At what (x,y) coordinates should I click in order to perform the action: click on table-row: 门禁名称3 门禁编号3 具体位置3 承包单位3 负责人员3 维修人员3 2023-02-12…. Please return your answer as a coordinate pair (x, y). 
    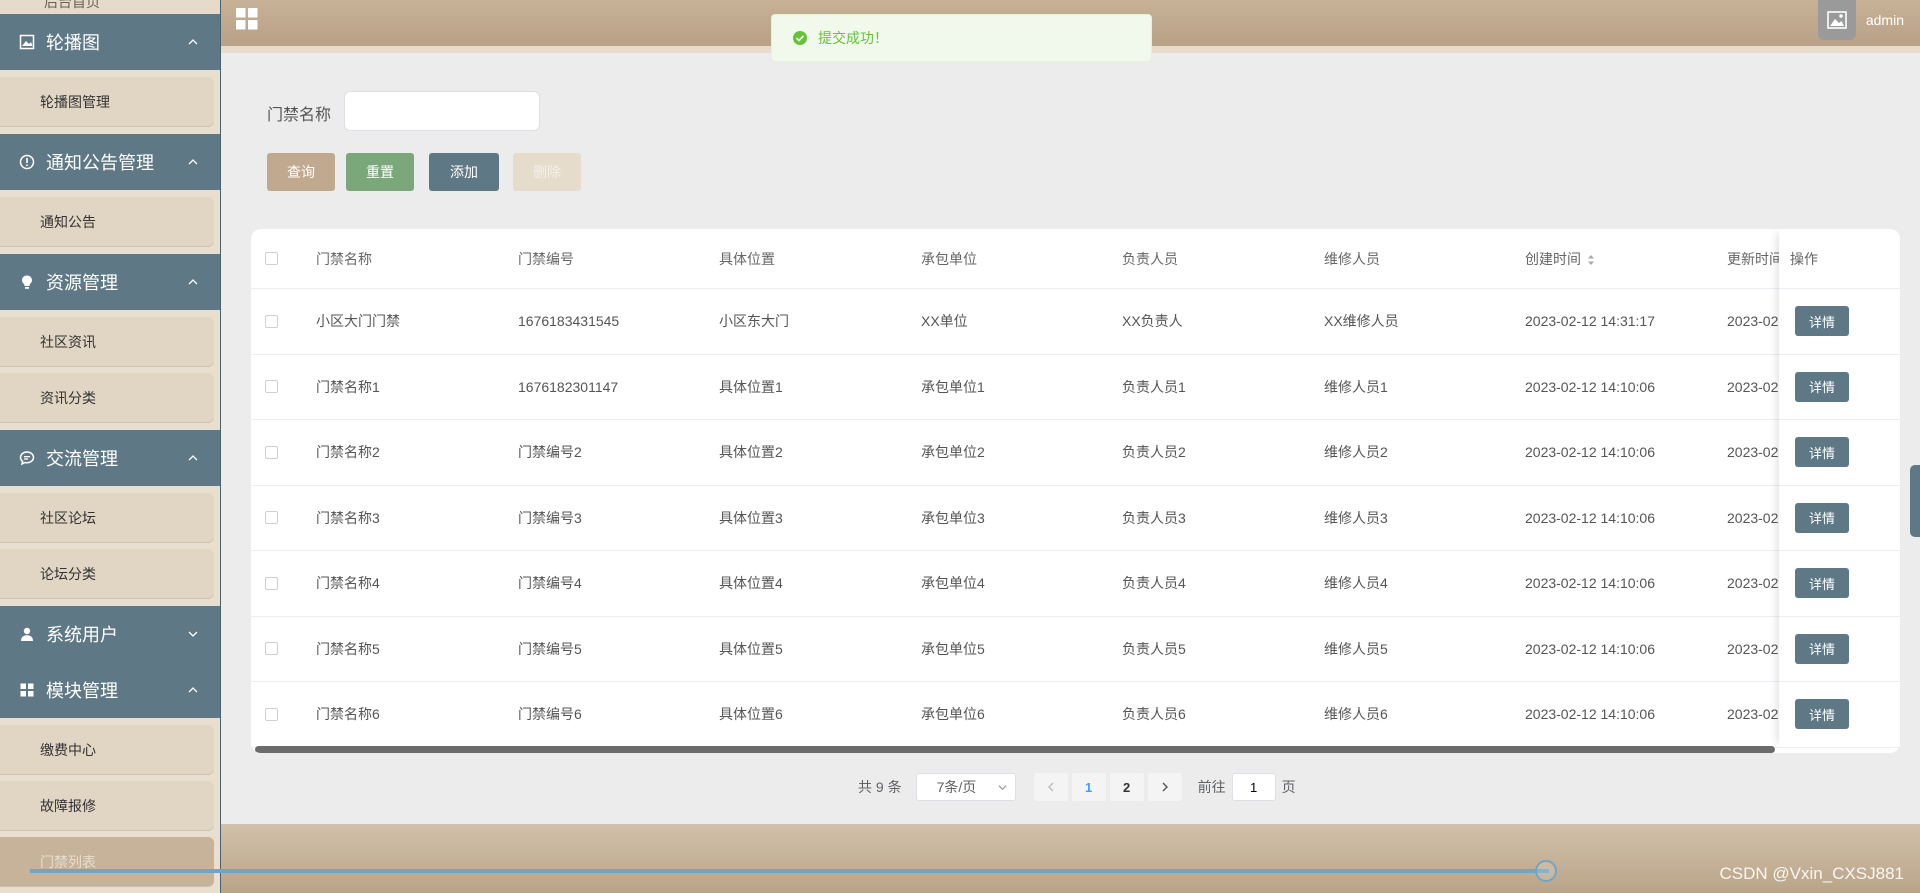
    Looking at the image, I should click on (1075, 518).